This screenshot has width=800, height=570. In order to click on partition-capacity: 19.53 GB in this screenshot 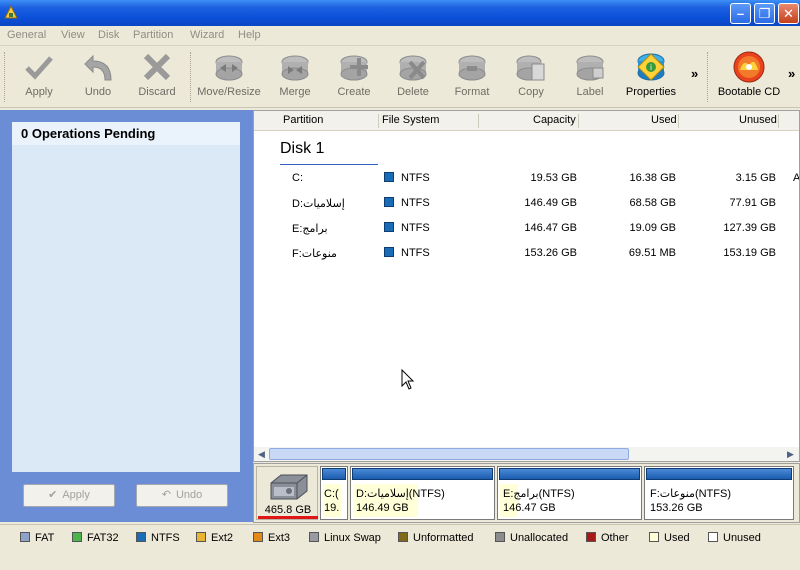, I will do `click(553, 178)`.